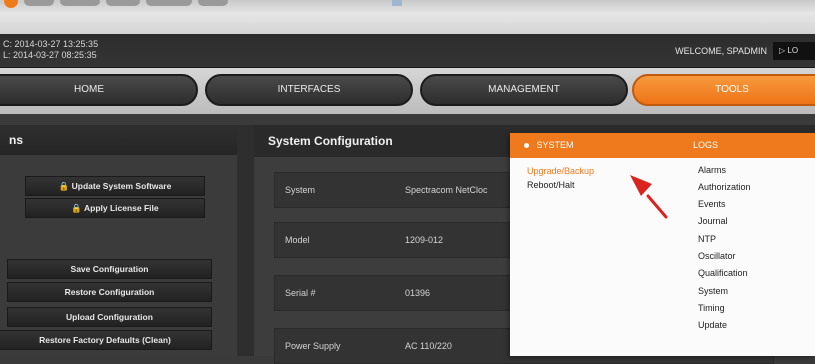 The width and height of the screenshot is (815, 364). Describe the element at coordinates (121, 208) in the screenshot. I see `apply-license-file-label: Apply License File` at that location.